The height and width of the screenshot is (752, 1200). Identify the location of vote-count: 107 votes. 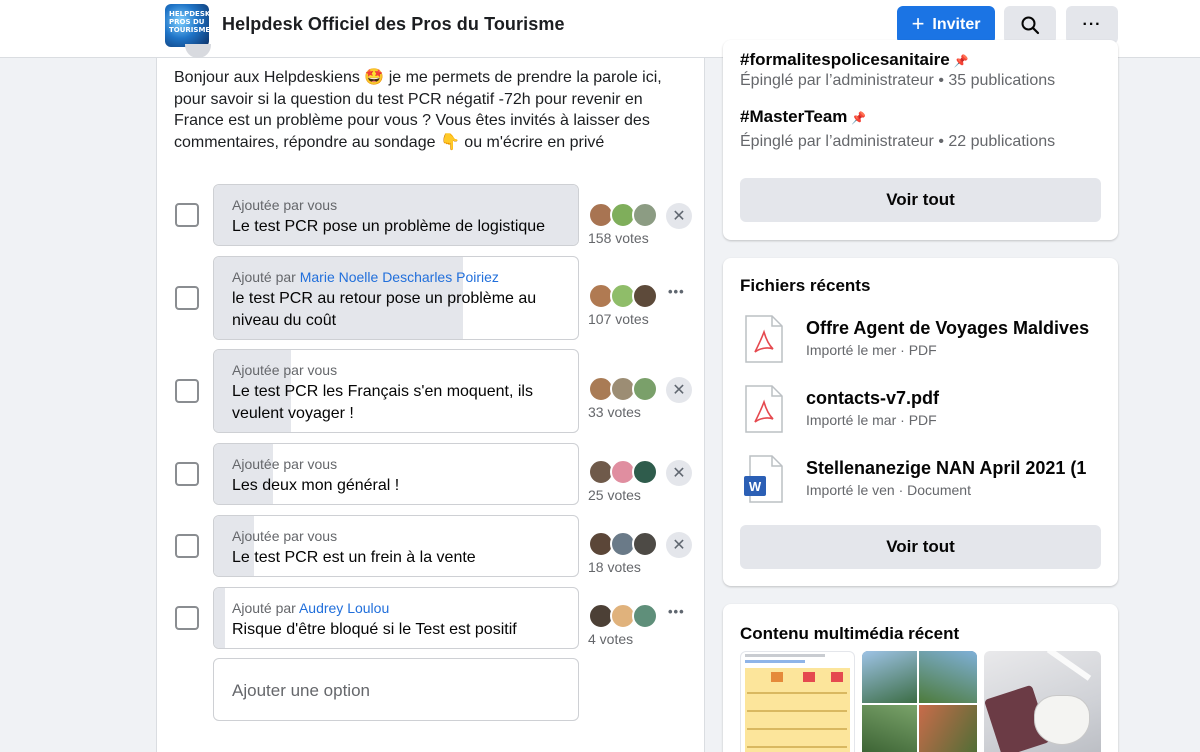
(618, 319).